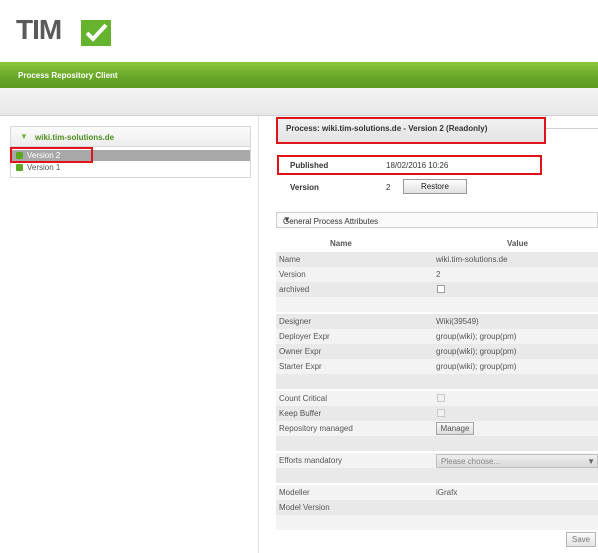 The image size is (598, 553). Describe the element at coordinates (39, 29) in the screenshot. I see `tim-logo: TIM` at that location.